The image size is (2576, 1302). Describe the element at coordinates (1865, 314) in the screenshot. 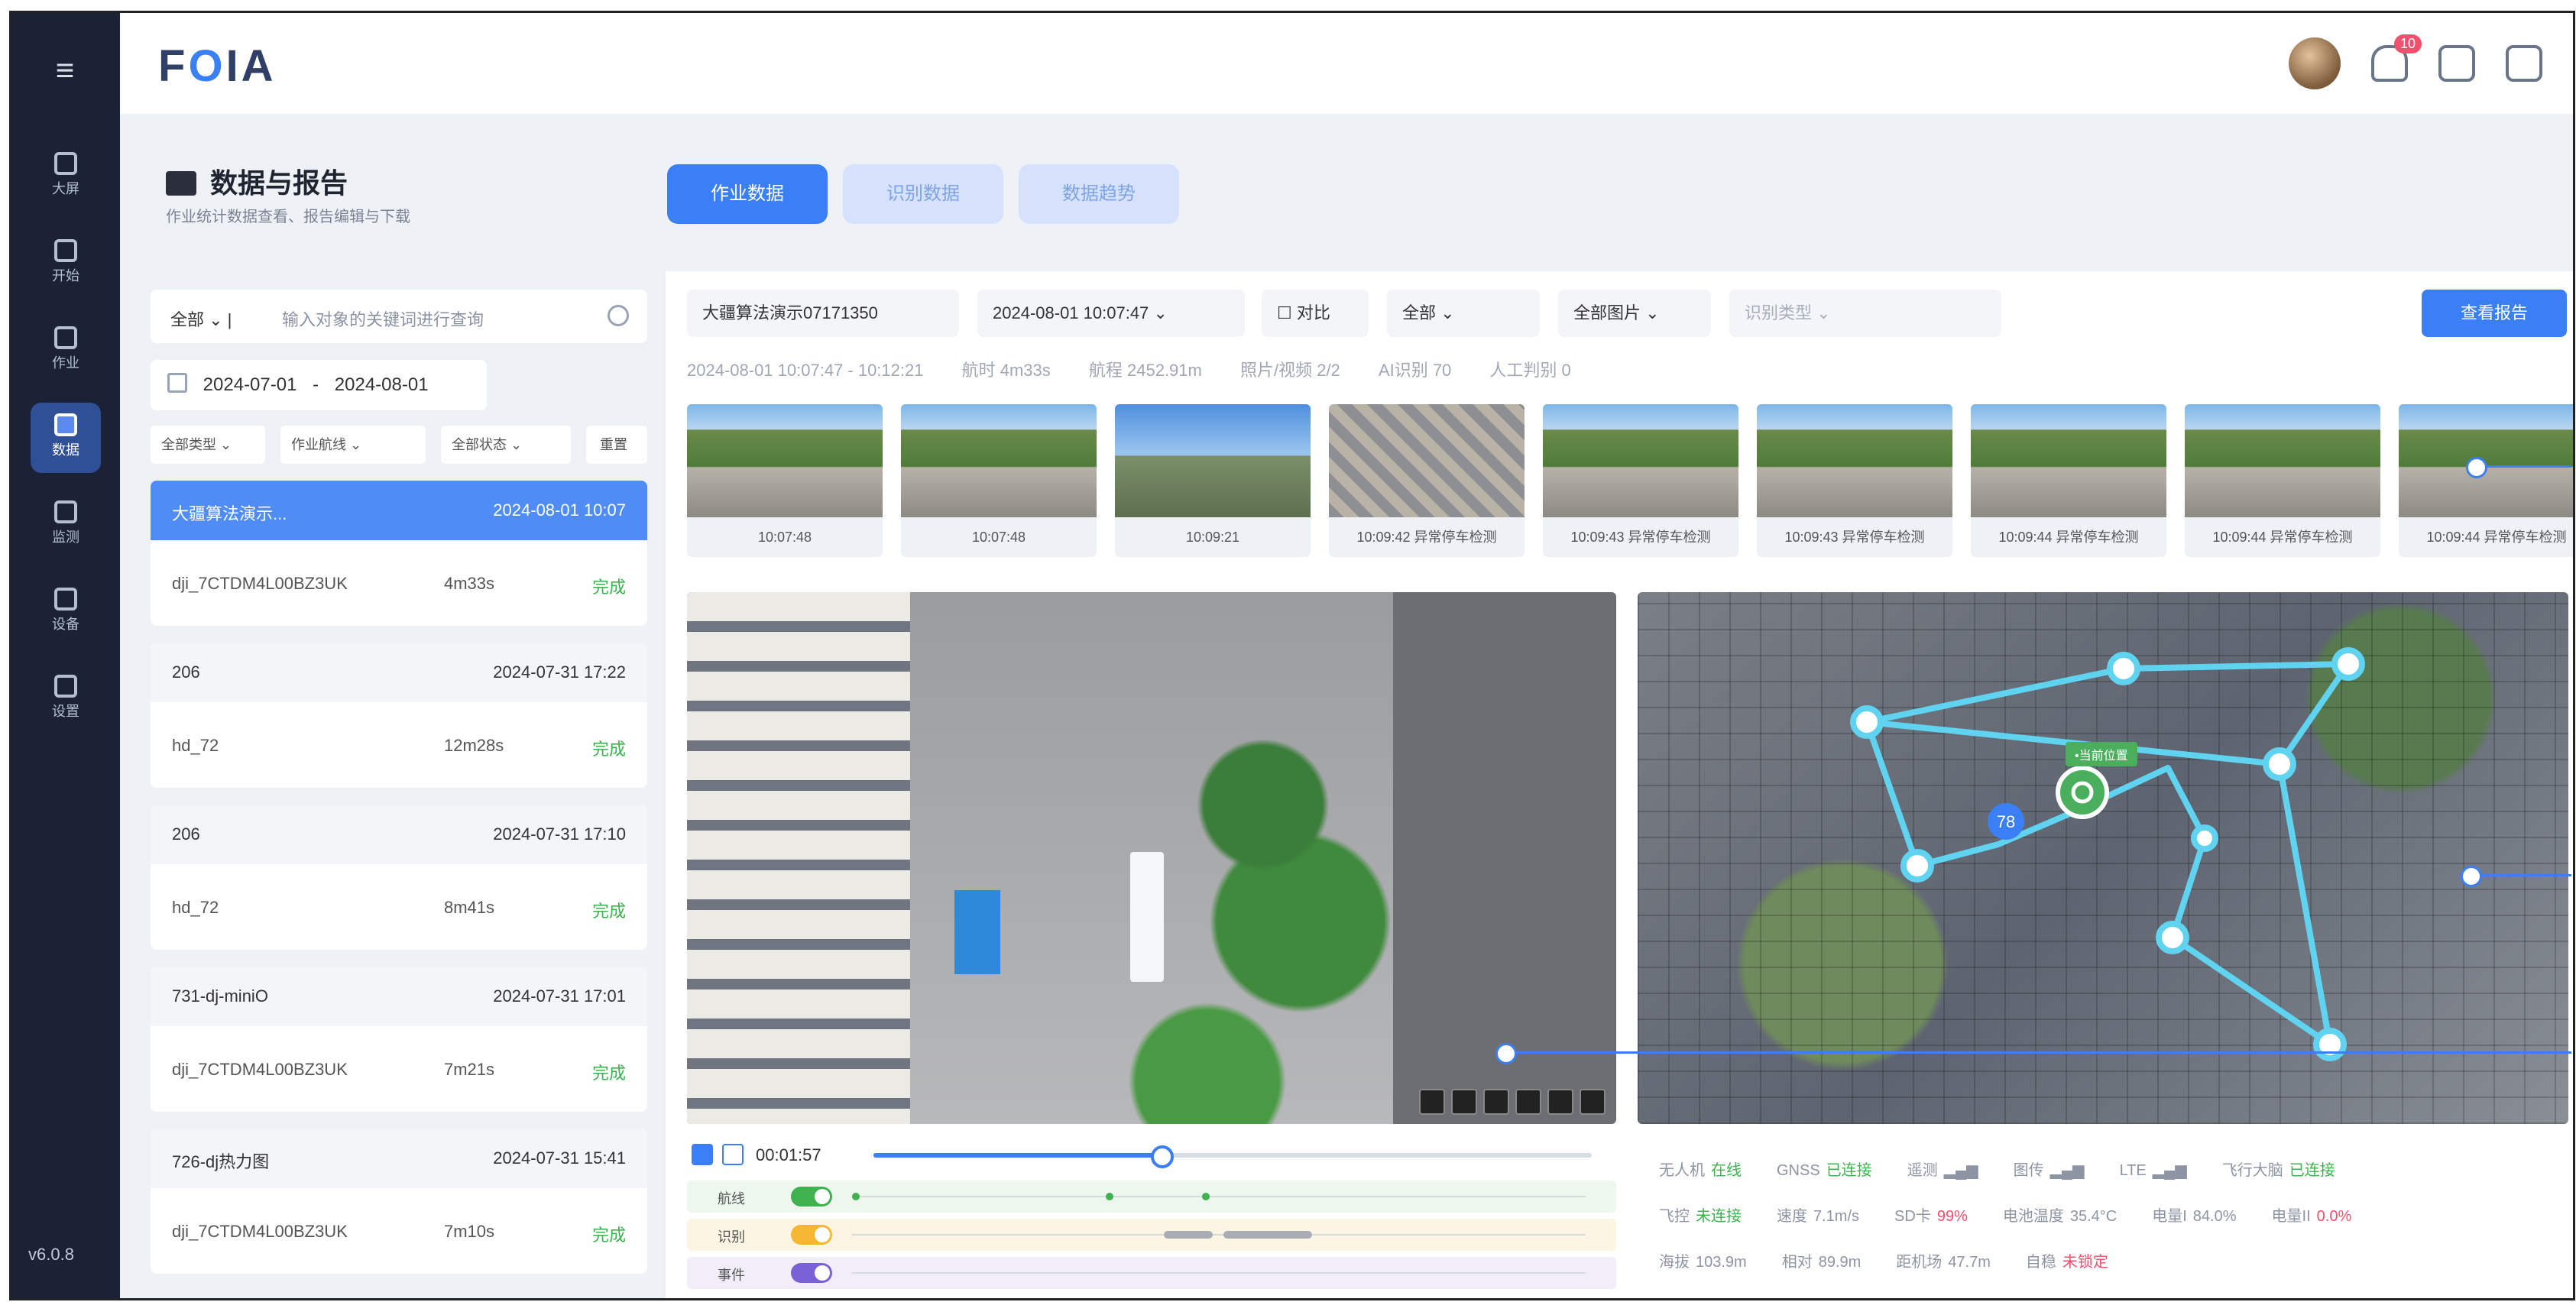

I see `recognition-select: 识别类型 ⌄` at that location.